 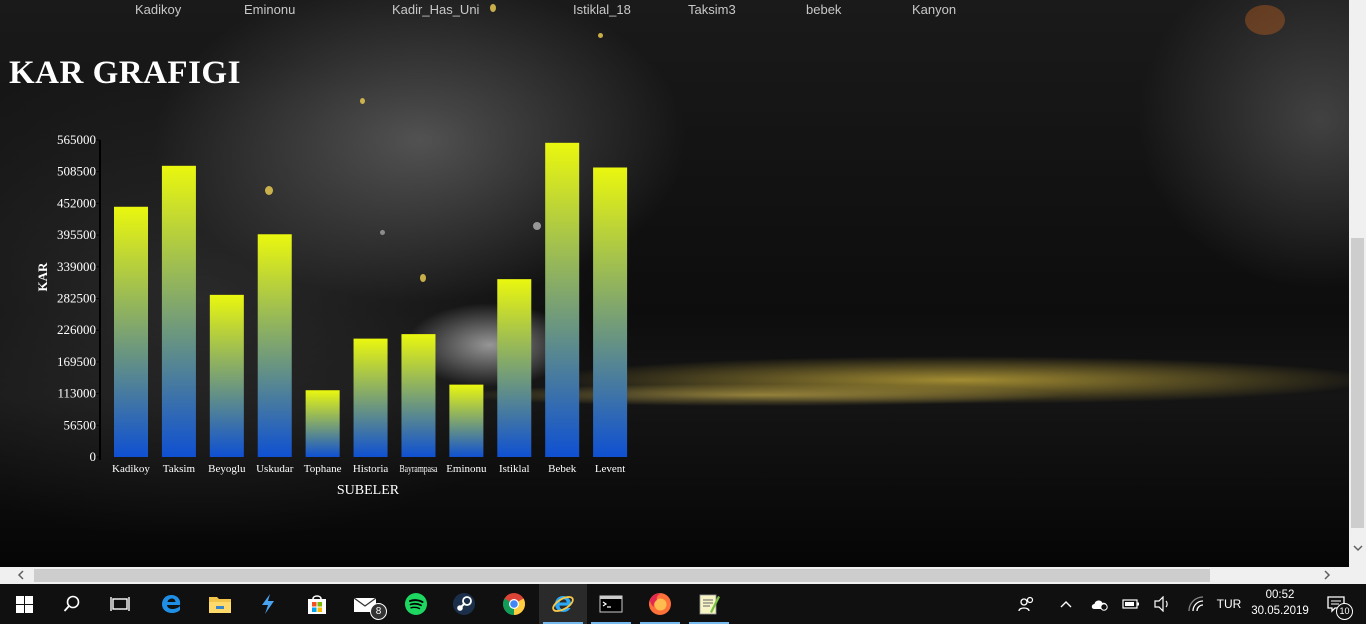 What do you see at coordinates (368, 490) in the screenshot?
I see `x-axis-label: SUBELER` at bounding box center [368, 490].